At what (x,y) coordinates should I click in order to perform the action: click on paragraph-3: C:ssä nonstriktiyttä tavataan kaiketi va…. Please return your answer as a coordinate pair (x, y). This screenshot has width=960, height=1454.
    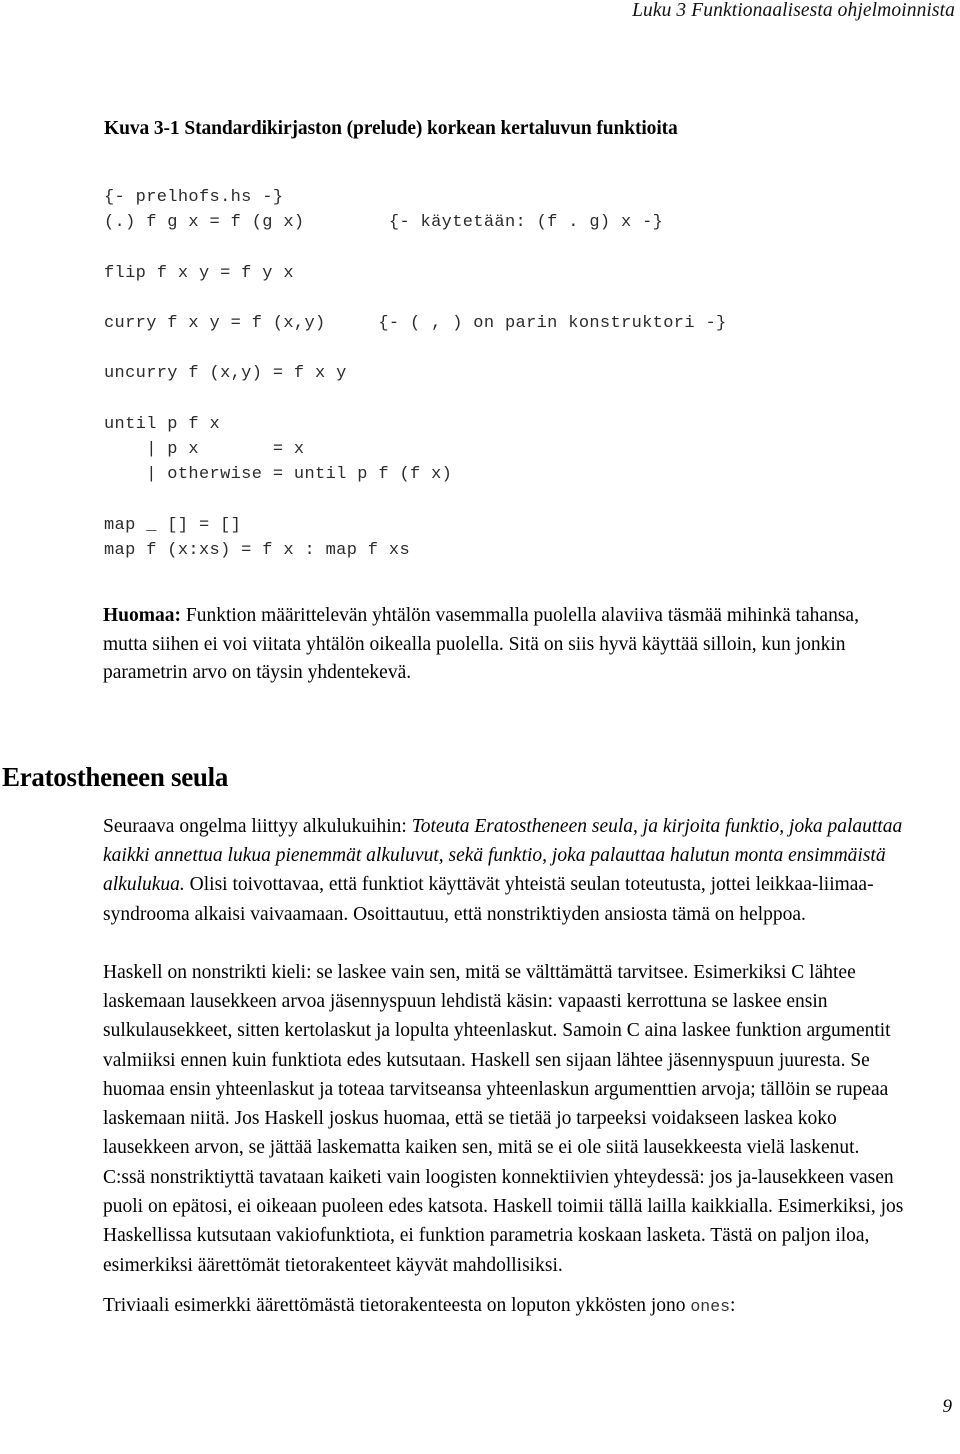
    Looking at the image, I should click on (503, 1221).